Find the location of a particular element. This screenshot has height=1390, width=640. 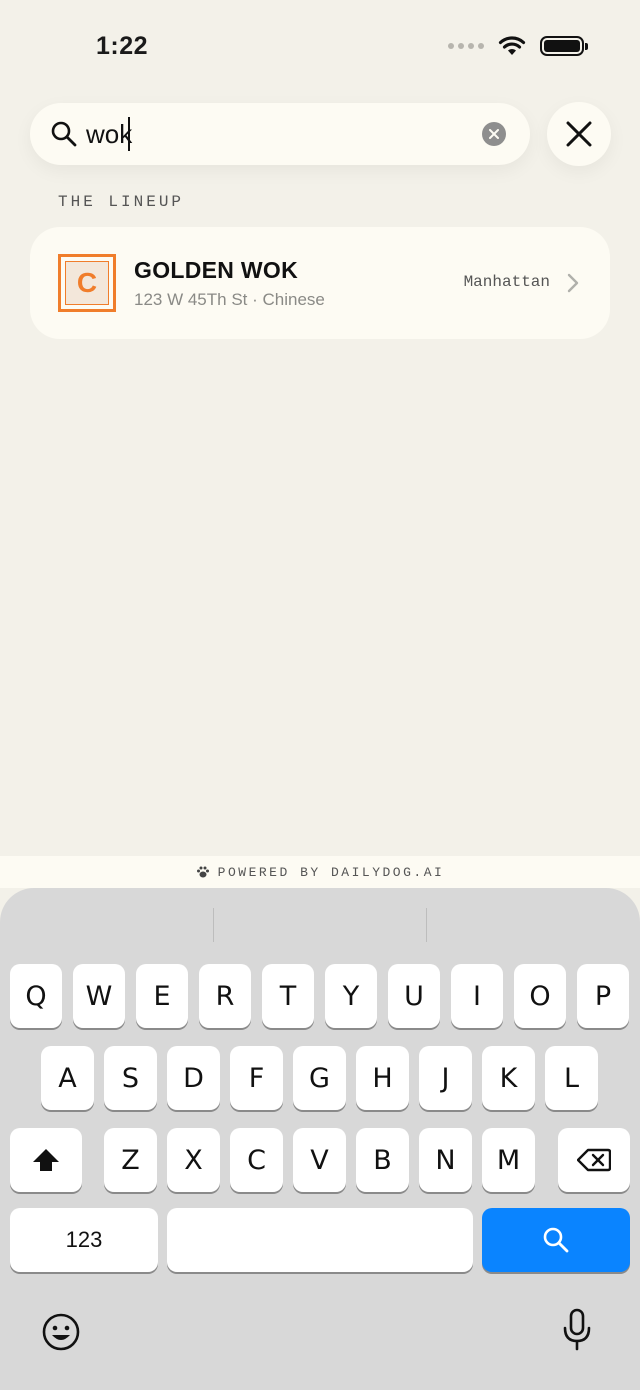

text-caret is located at coordinates (129, 134).